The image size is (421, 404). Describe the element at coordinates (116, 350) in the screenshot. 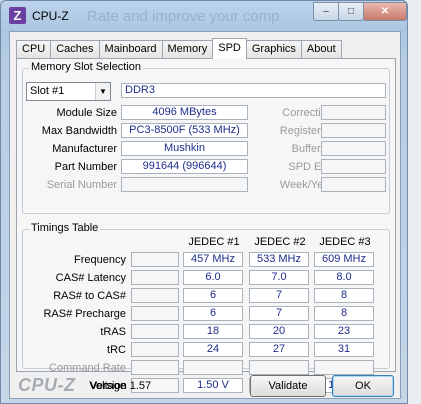

I see `timing-row-label: tRC` at that location.